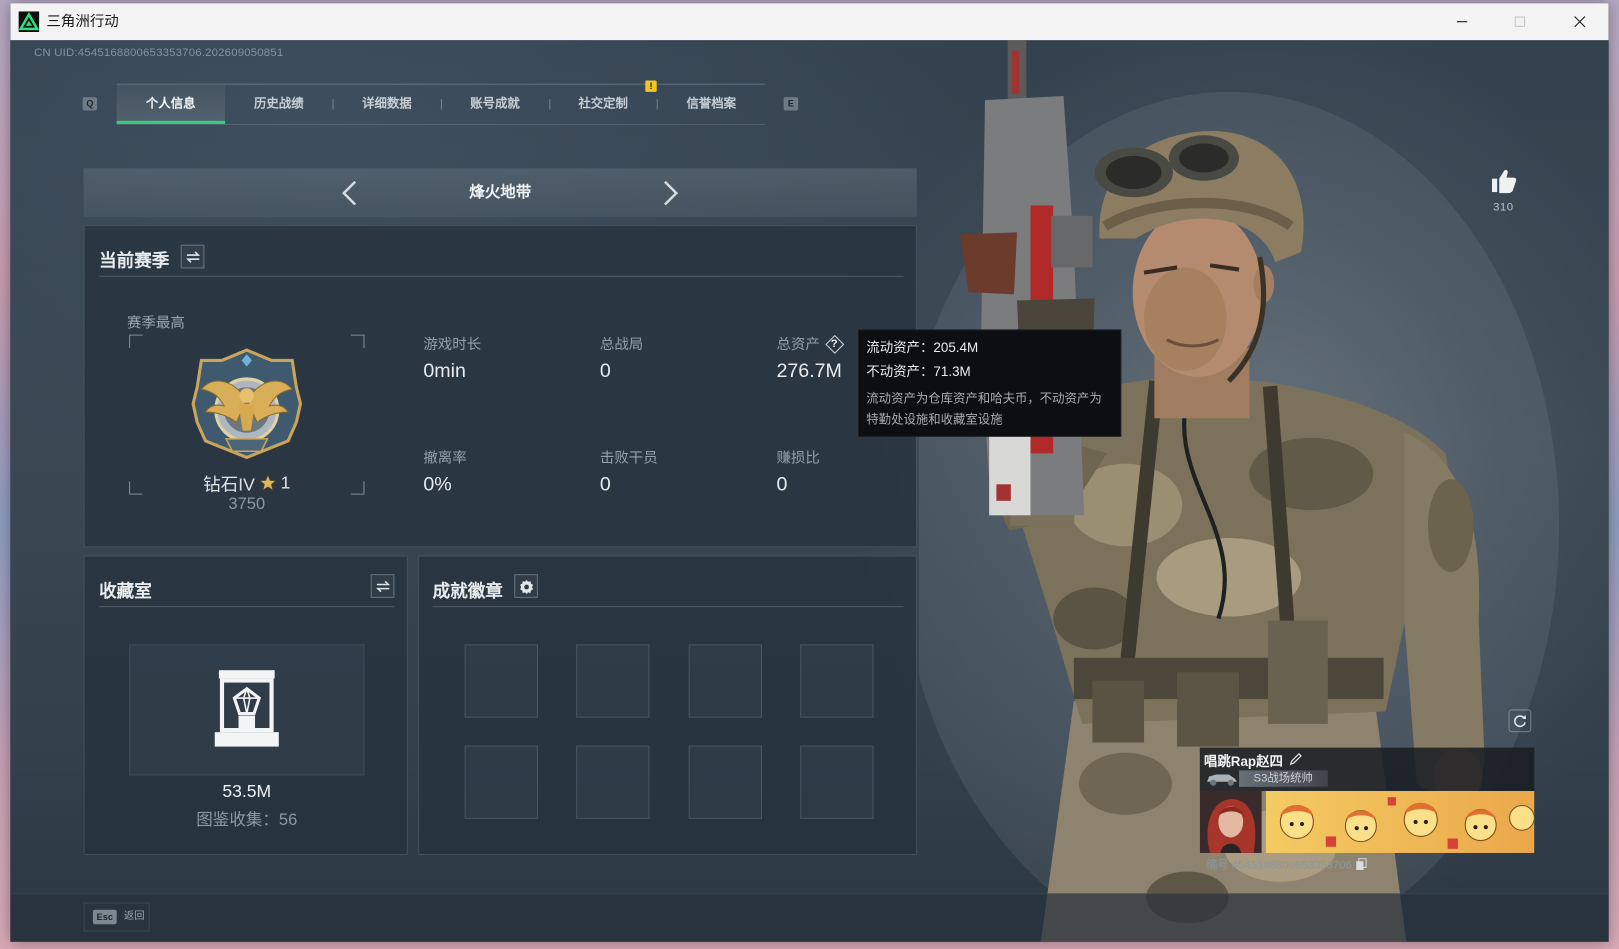 Image resolution: width=1619 pixels, height=949 pixels. I want to click on tab-label: 个人信息, so click(170, 103).